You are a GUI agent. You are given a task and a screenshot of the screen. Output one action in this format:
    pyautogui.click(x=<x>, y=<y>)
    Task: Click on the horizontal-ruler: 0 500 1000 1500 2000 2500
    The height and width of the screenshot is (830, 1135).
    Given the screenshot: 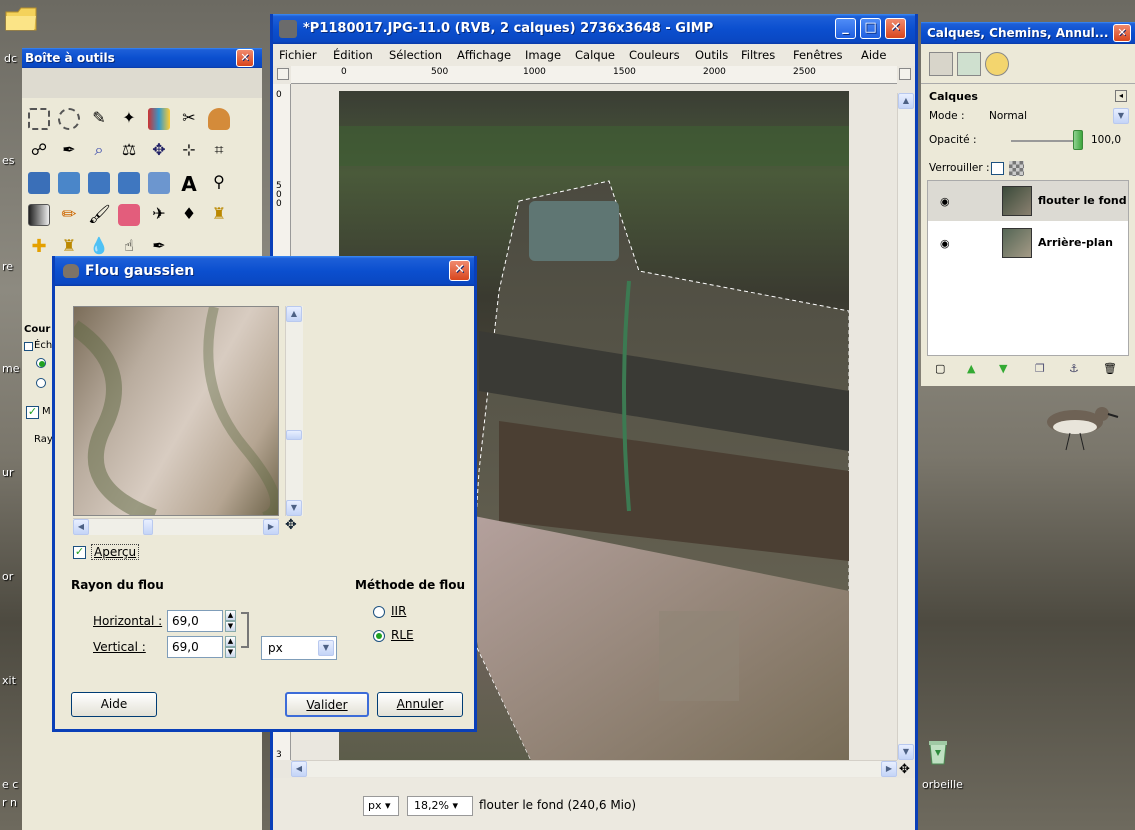 What is the action you would take?
    pyautogui.click(x=594, y=75)
    